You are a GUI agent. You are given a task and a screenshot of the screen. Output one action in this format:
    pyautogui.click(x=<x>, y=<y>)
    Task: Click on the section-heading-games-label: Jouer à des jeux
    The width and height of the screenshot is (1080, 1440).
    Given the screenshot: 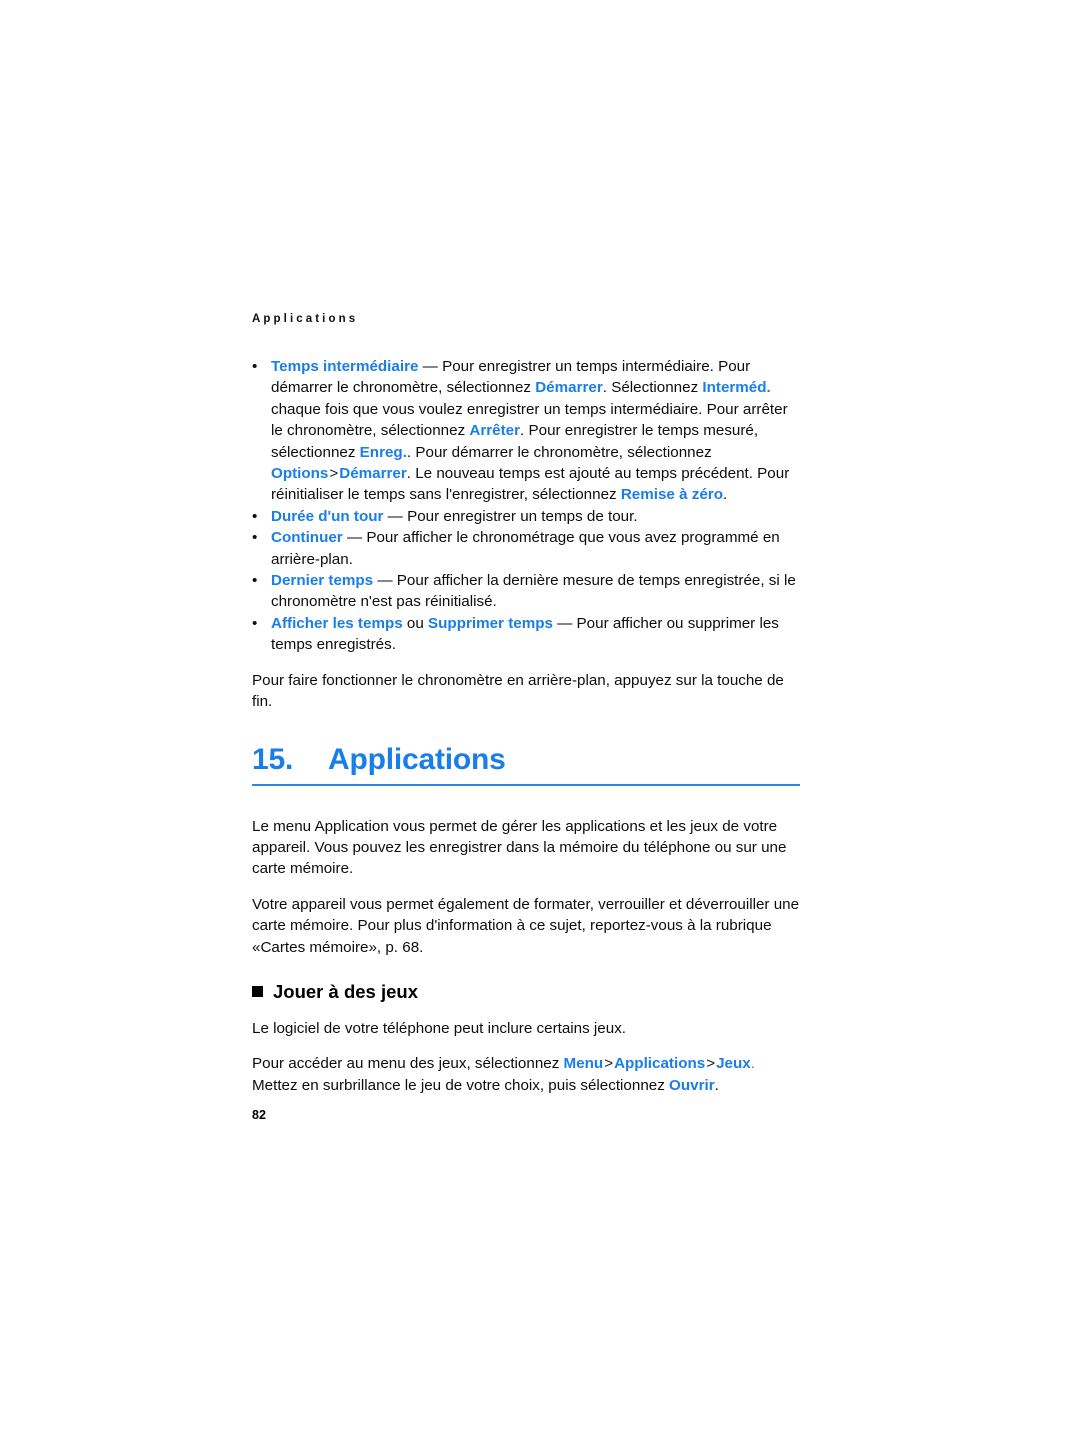 What is the action you would take?
    pyautogui.click(x=345, y=991)
    